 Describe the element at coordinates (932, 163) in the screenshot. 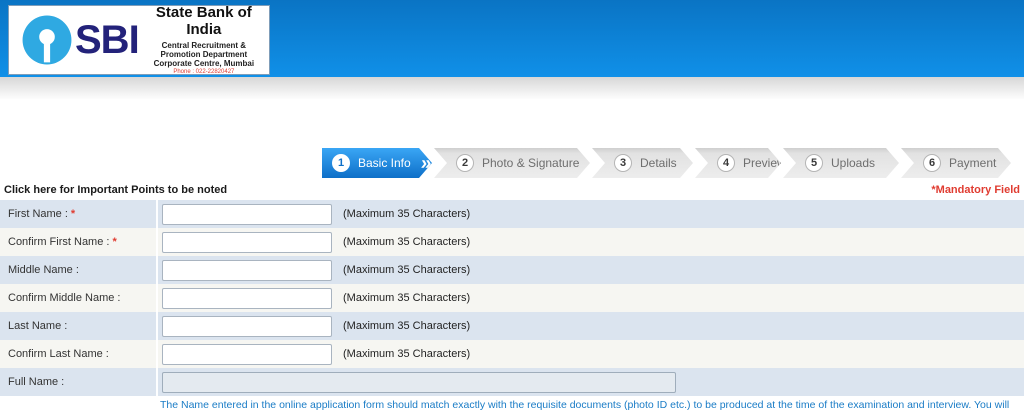

I see `step-number-badge: 6` at that location.